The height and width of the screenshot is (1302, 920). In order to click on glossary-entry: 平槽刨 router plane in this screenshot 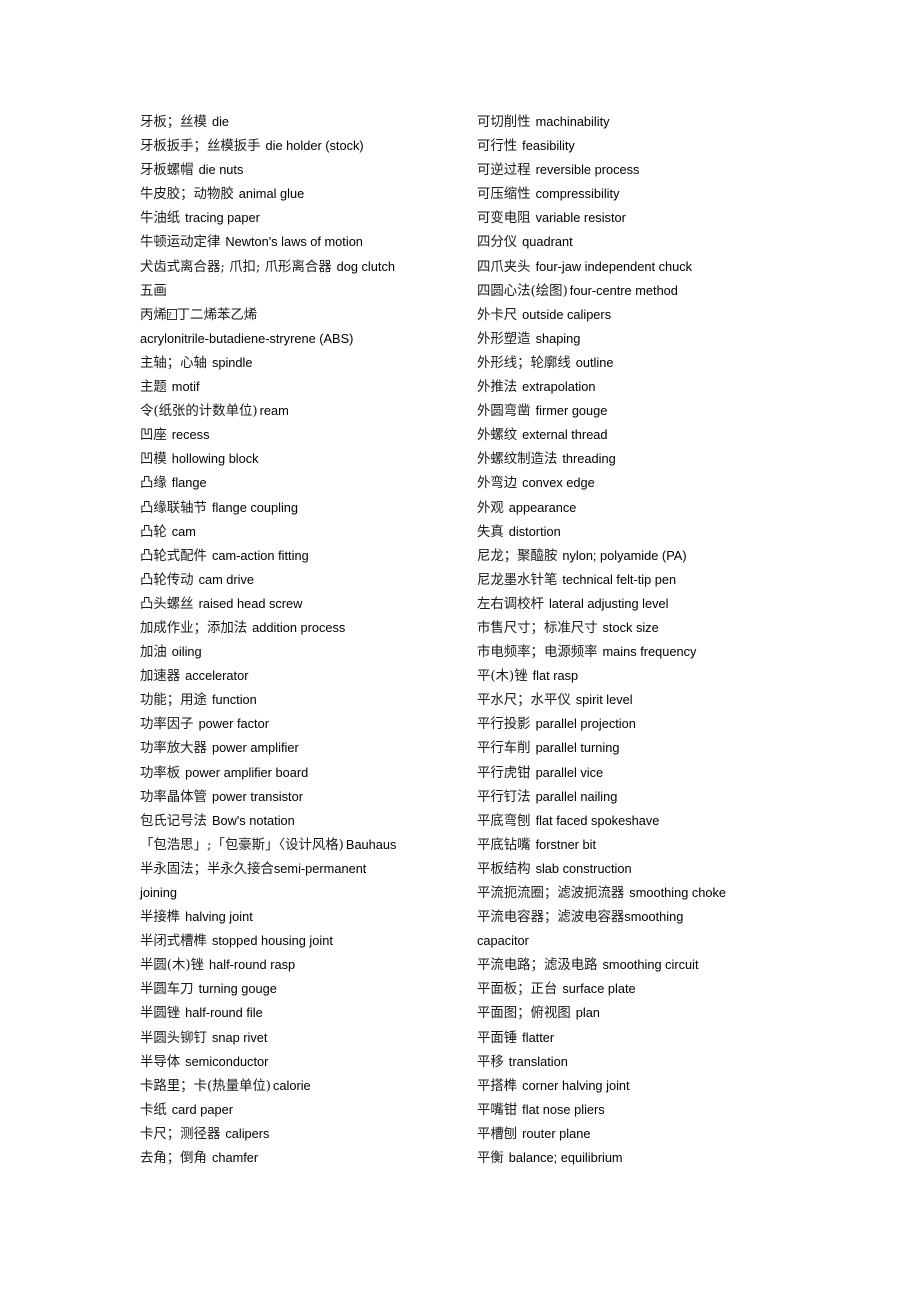, I will do `click(633, 1134)`.